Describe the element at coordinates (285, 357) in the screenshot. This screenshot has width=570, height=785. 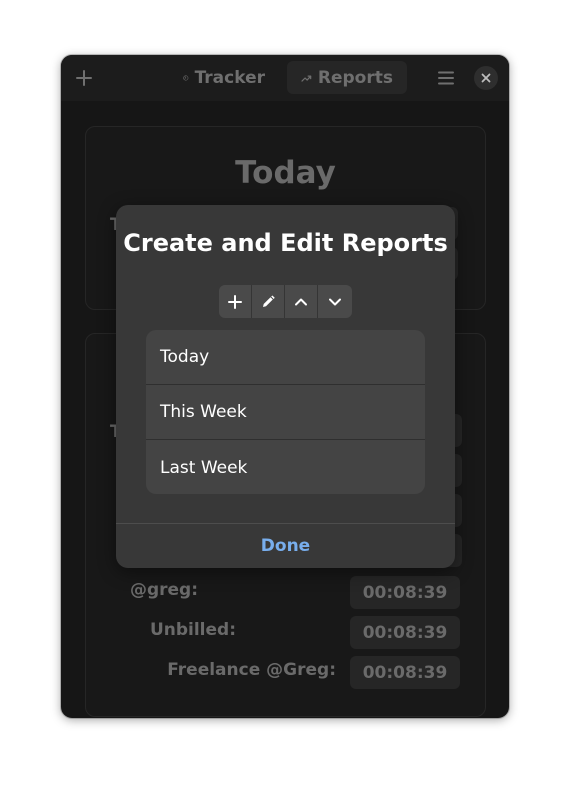
I see `list-item: Today` at that location.